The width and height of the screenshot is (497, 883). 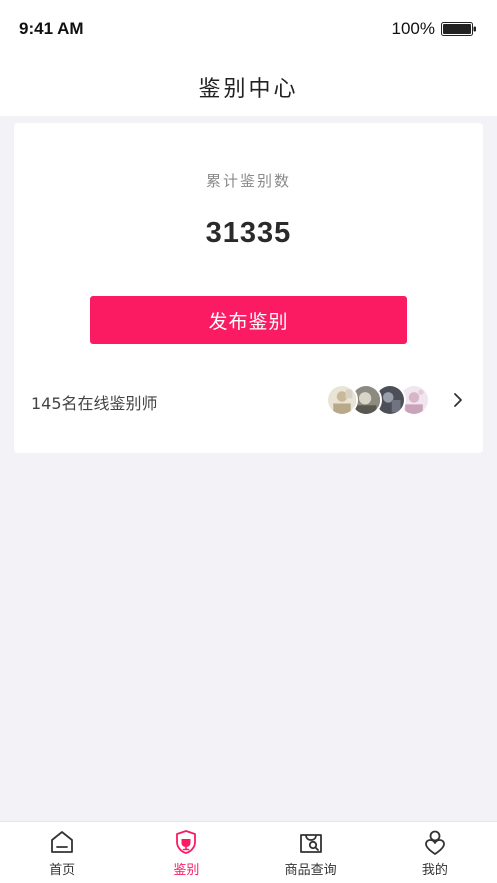 I want to click on tab-product-search: 商品查询, so click(x=311, y=852).